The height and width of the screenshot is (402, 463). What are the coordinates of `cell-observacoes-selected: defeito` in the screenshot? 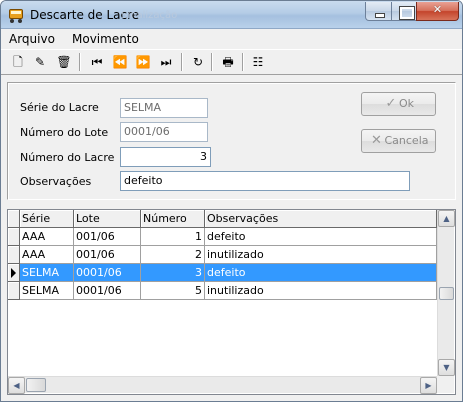 It's located at (321, 273).